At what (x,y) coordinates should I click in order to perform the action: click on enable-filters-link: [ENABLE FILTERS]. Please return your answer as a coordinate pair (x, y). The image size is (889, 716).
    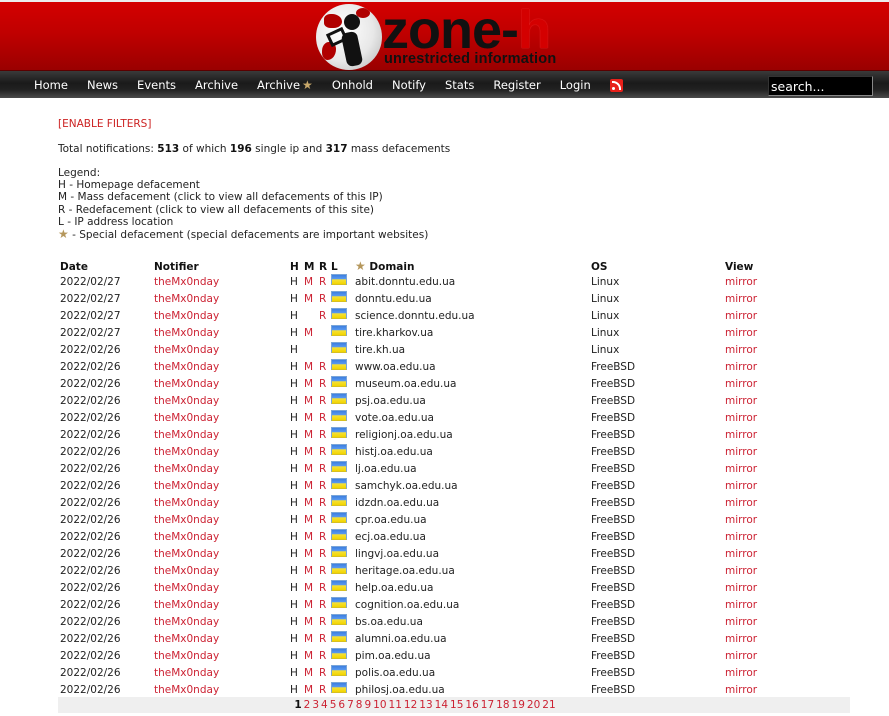
    Looking at the image, I should click on (454, 124).